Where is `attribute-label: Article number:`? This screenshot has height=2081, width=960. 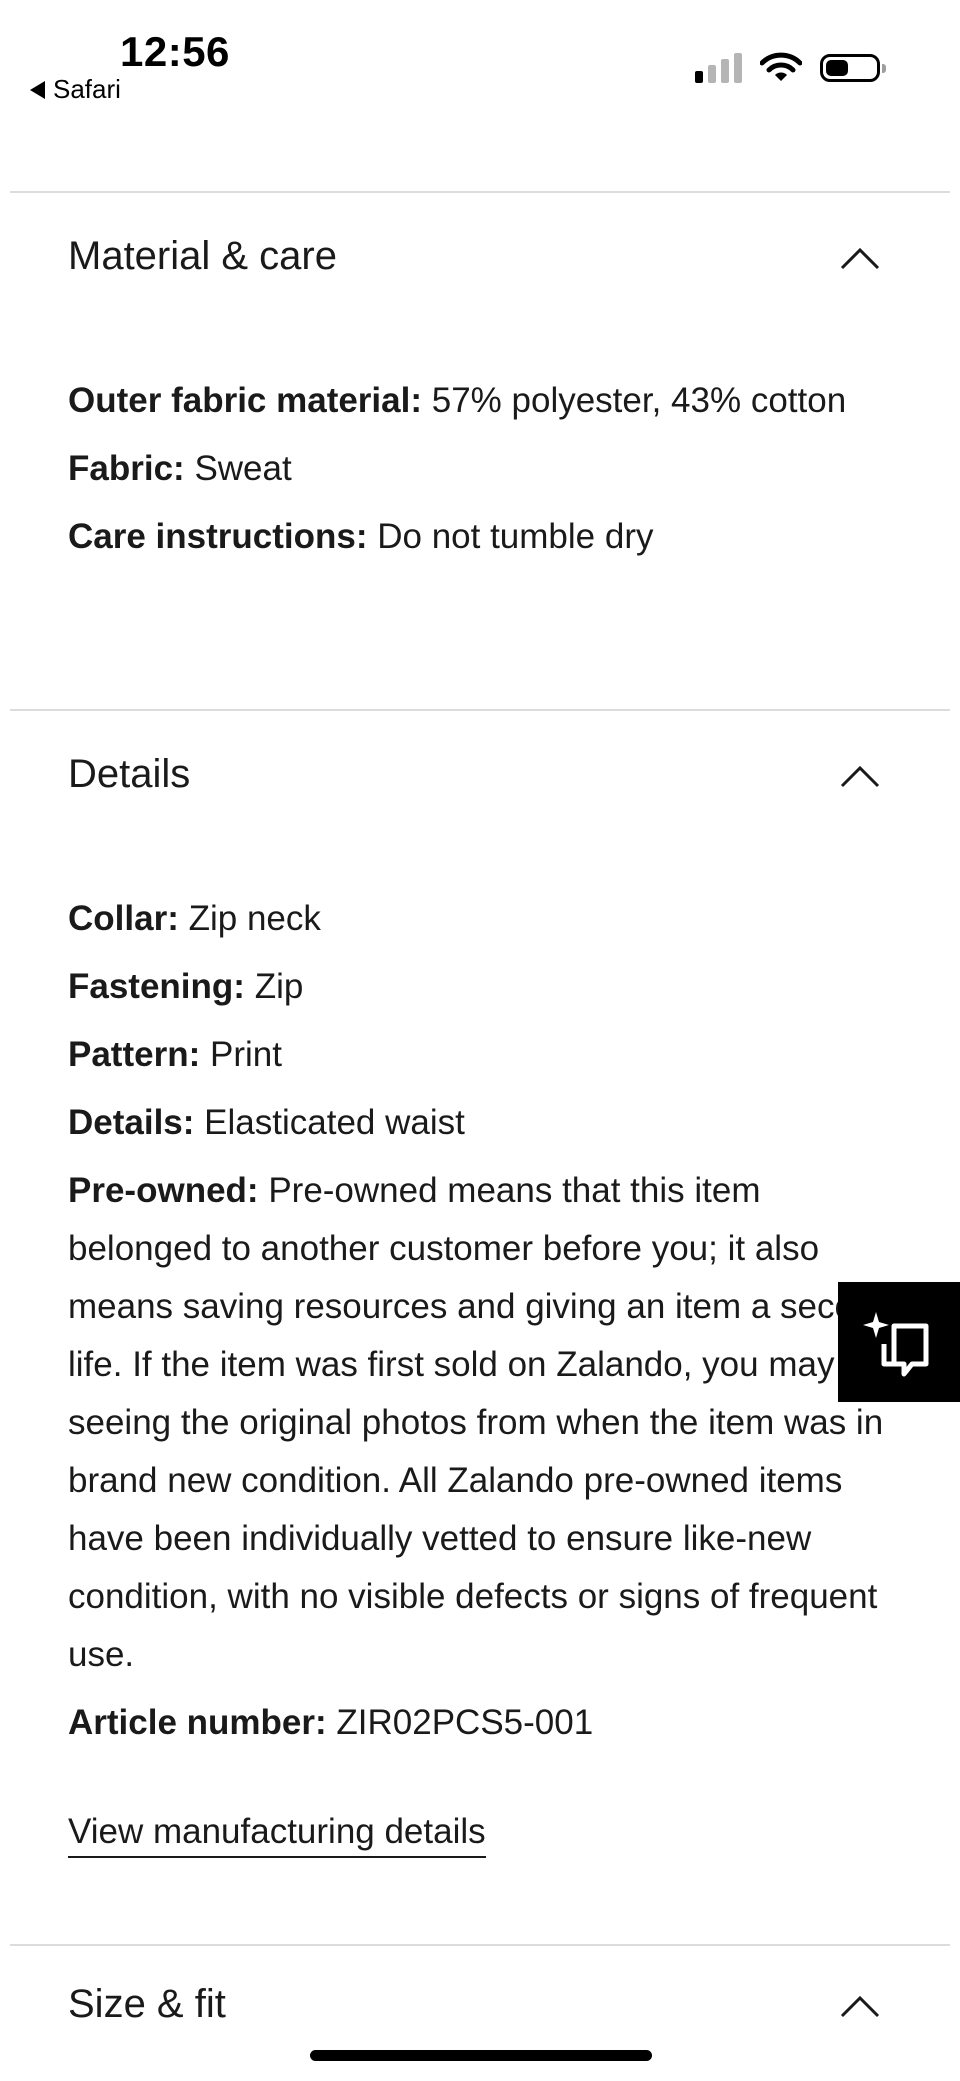 attribute-label: Article number: is located at coordinates (197, 1722).